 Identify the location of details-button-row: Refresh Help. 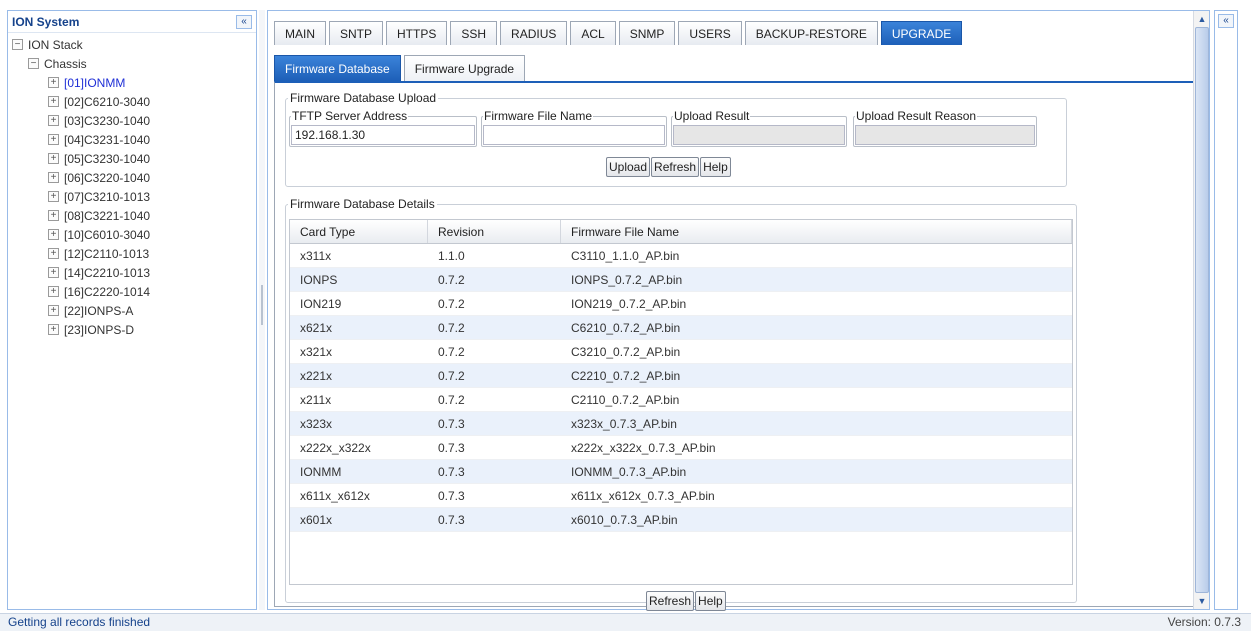
(686, 601).